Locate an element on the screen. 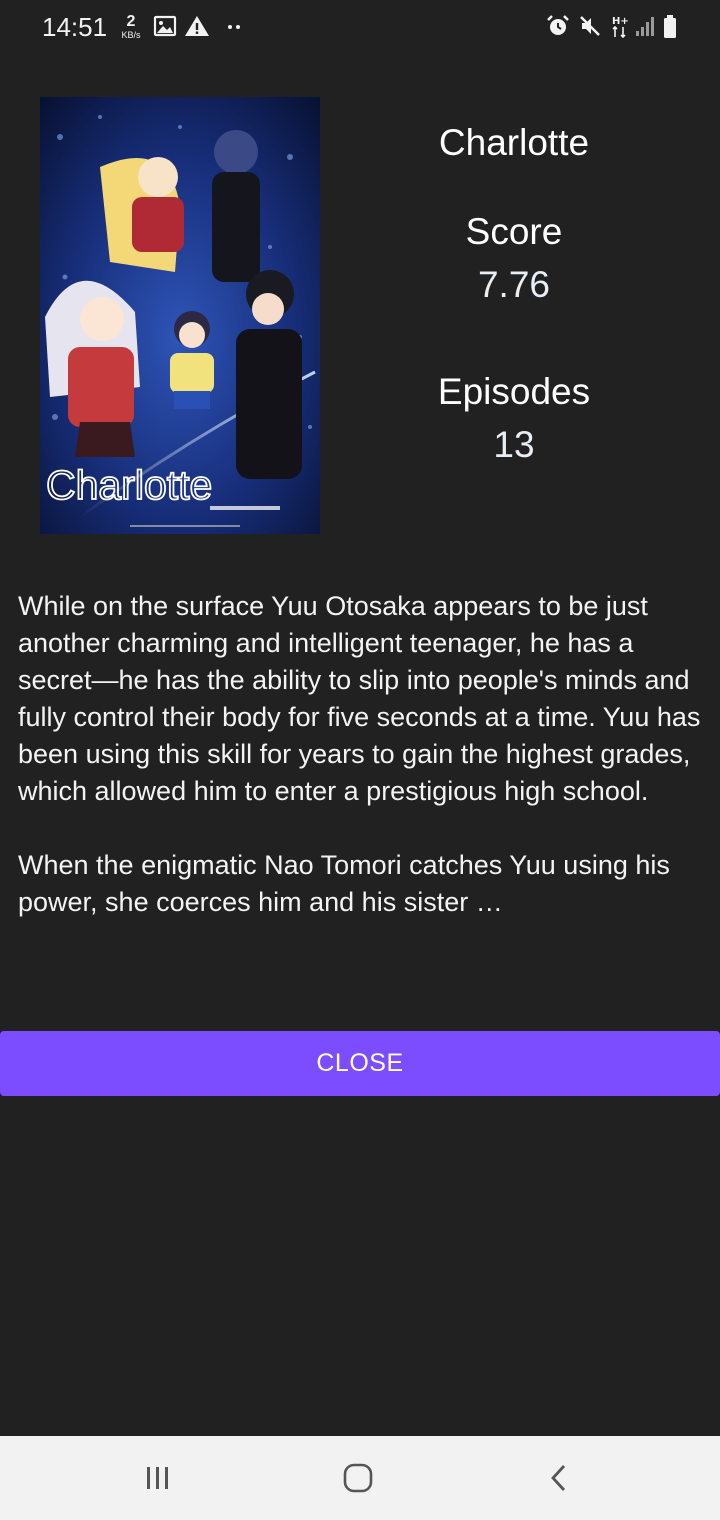 The height and width of the screenshot is (1520, 720). svg-text: H+ is located at coordinates (620, 21).